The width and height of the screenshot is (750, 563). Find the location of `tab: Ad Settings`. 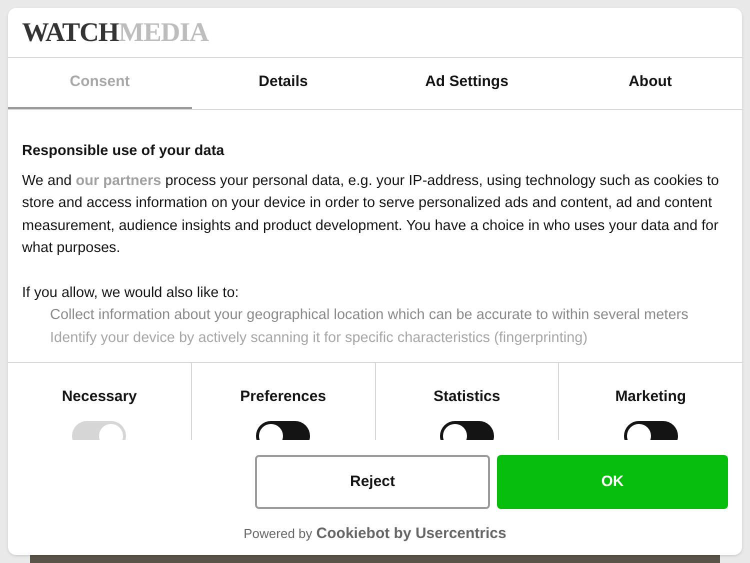

tab: Ad Settings is located at coordinates (466, 83).